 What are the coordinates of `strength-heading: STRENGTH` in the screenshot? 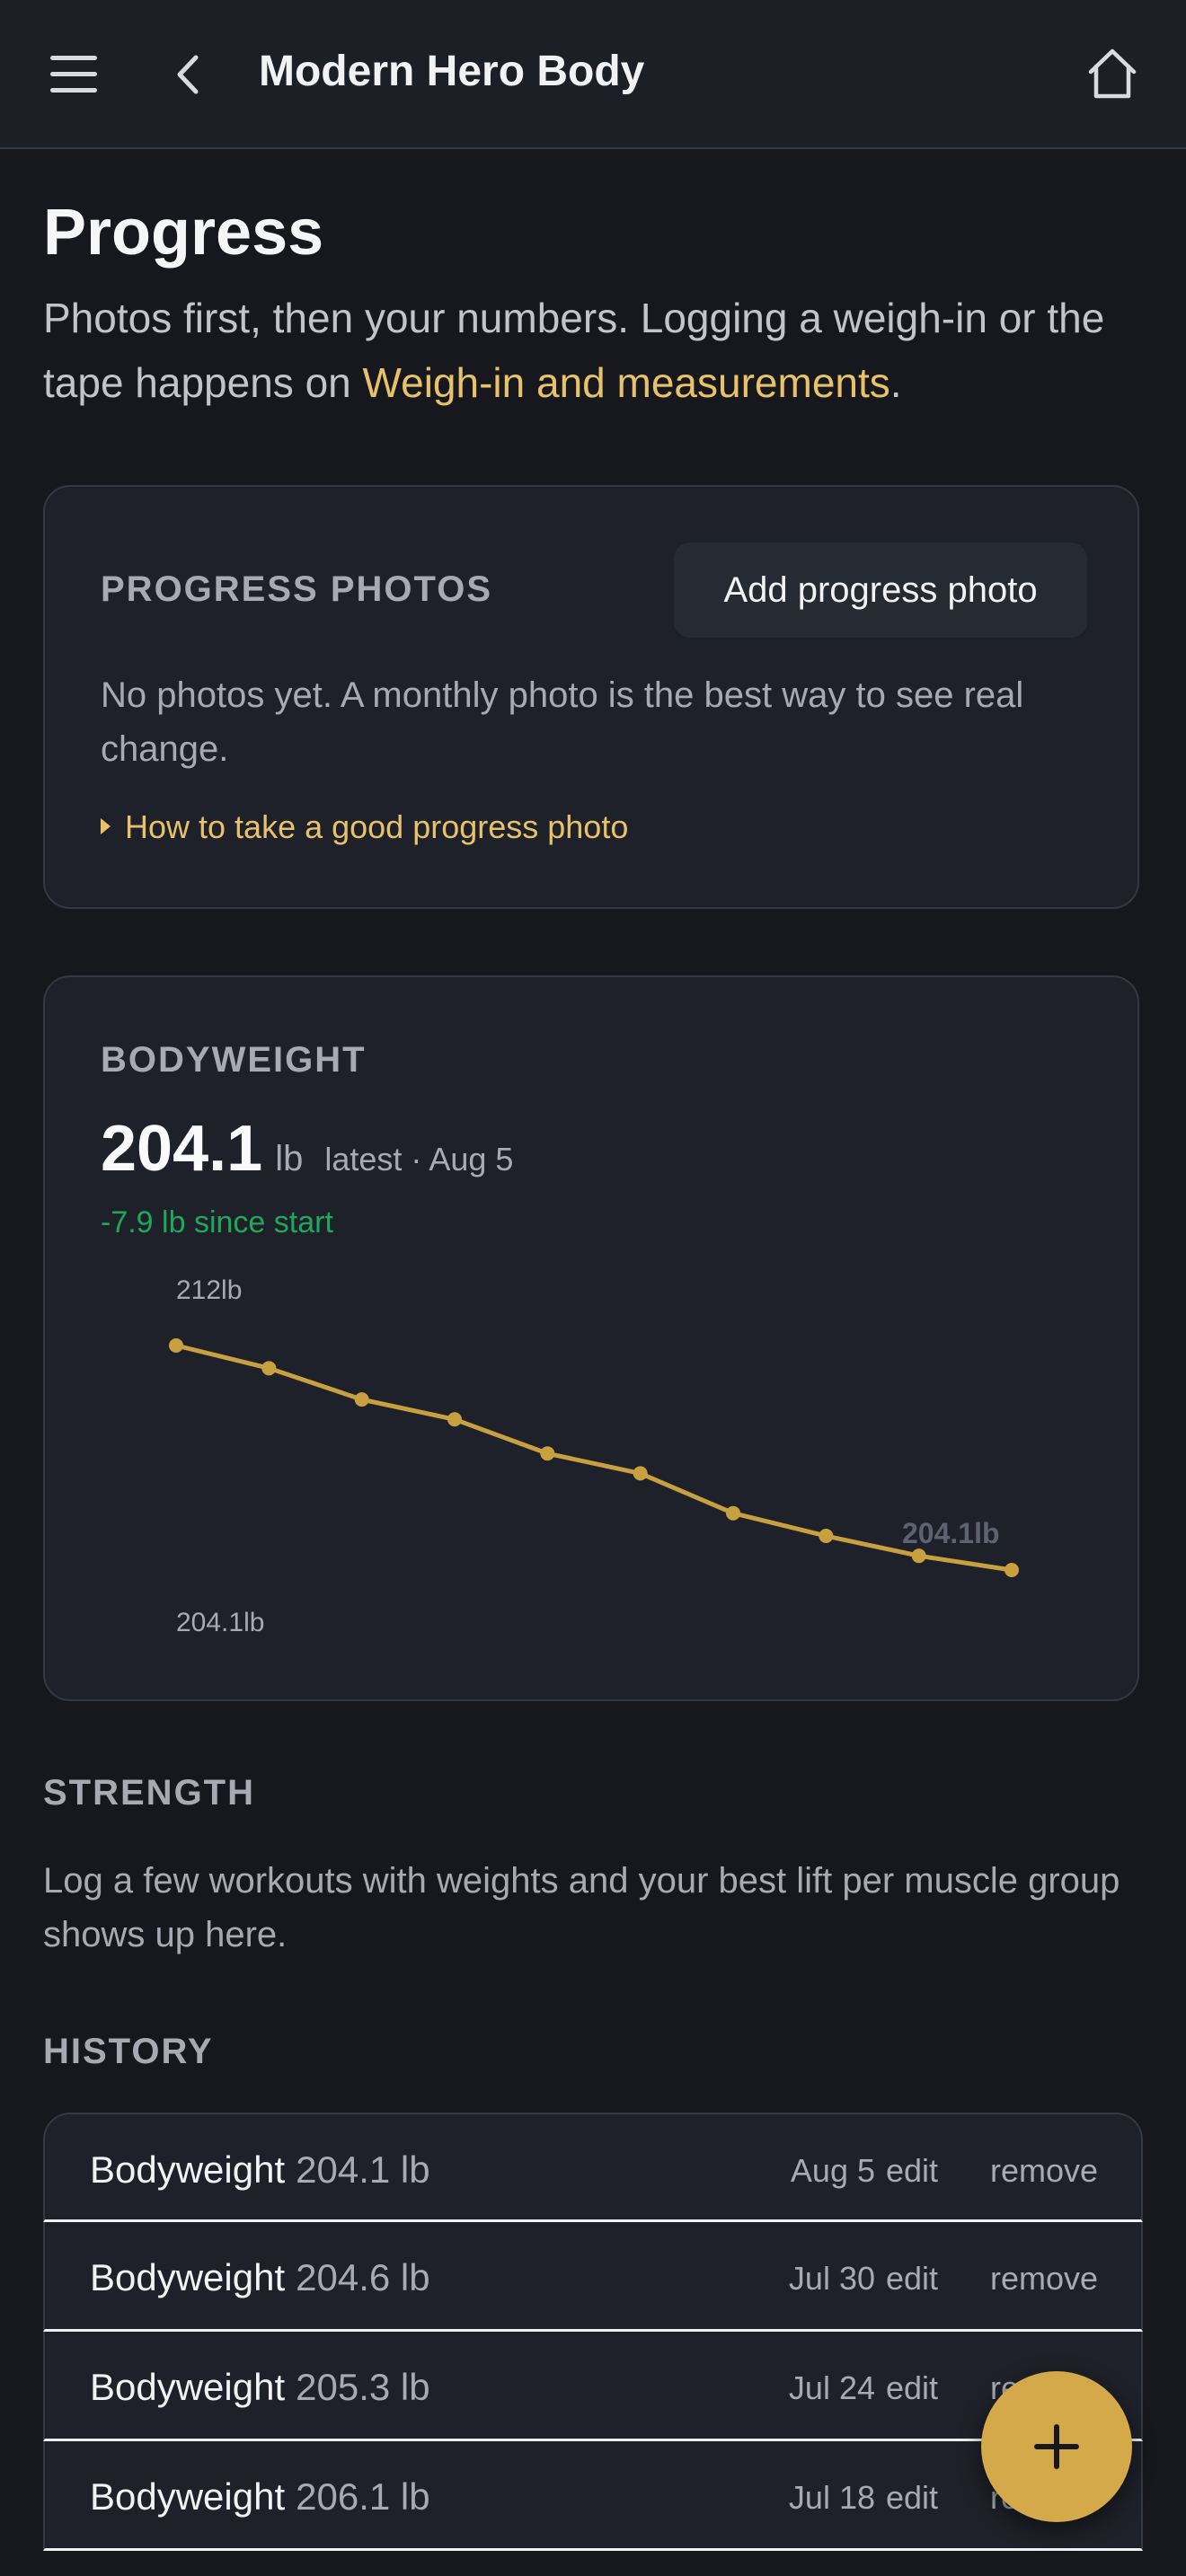 It's located at (149, 1793).